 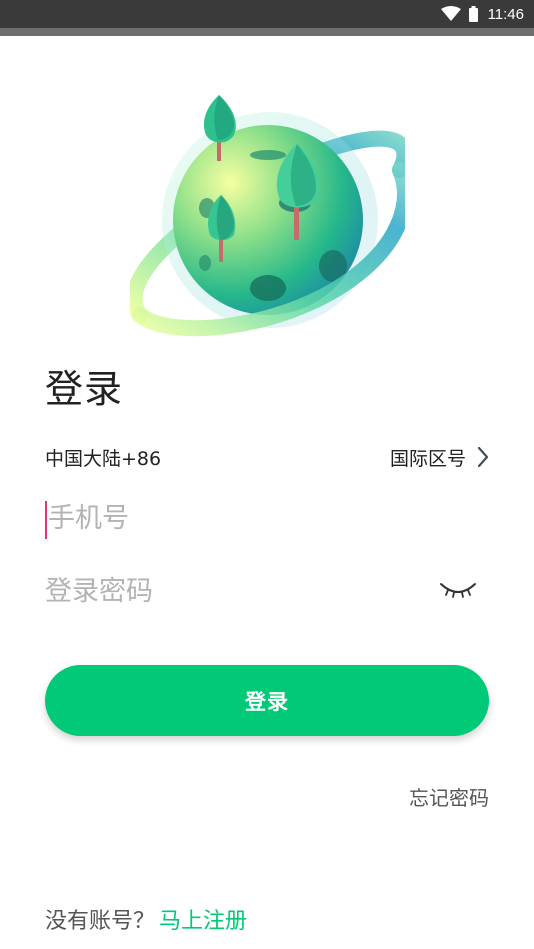 I want to click on intl-code-link: 国际区号, so click(x=440, y=457).